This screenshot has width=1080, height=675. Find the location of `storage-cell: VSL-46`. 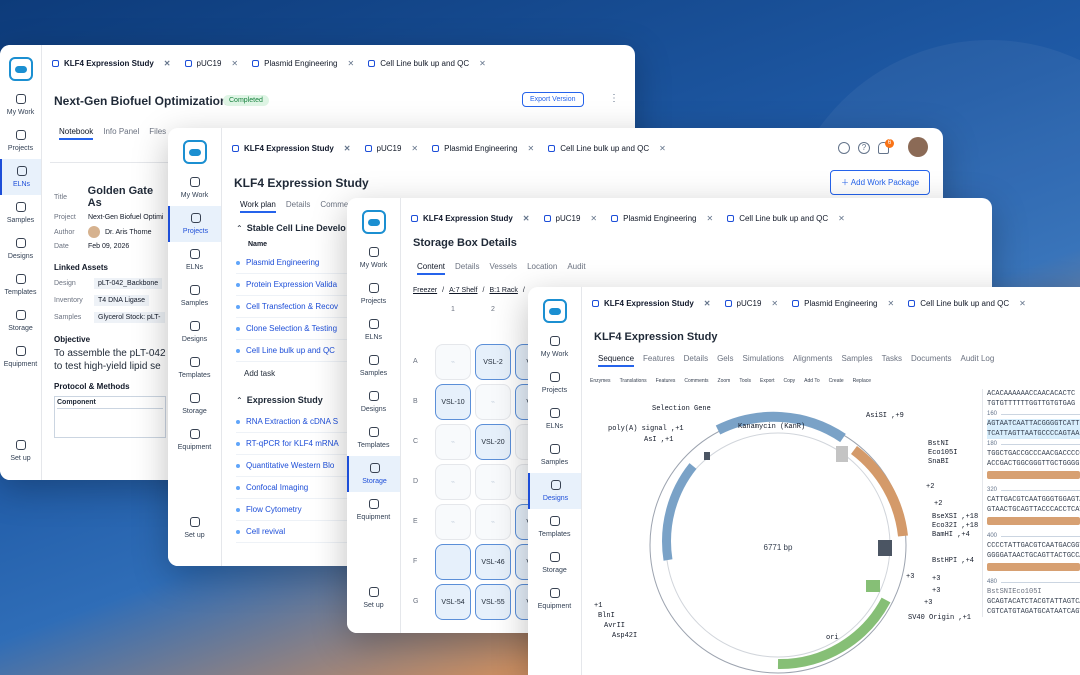

storage-cell: VSL-46 is located at coordinates (493, 562).